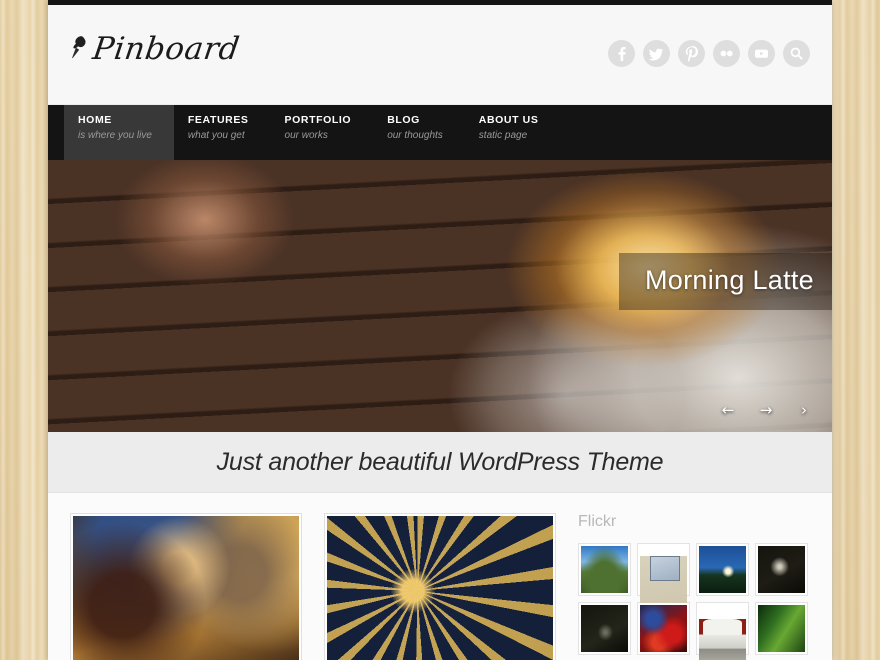  What do you see at coordinates (725, 281) in the screenshot?
I see `slide-caption: Morning Latte` at bounding box center [725, 281].